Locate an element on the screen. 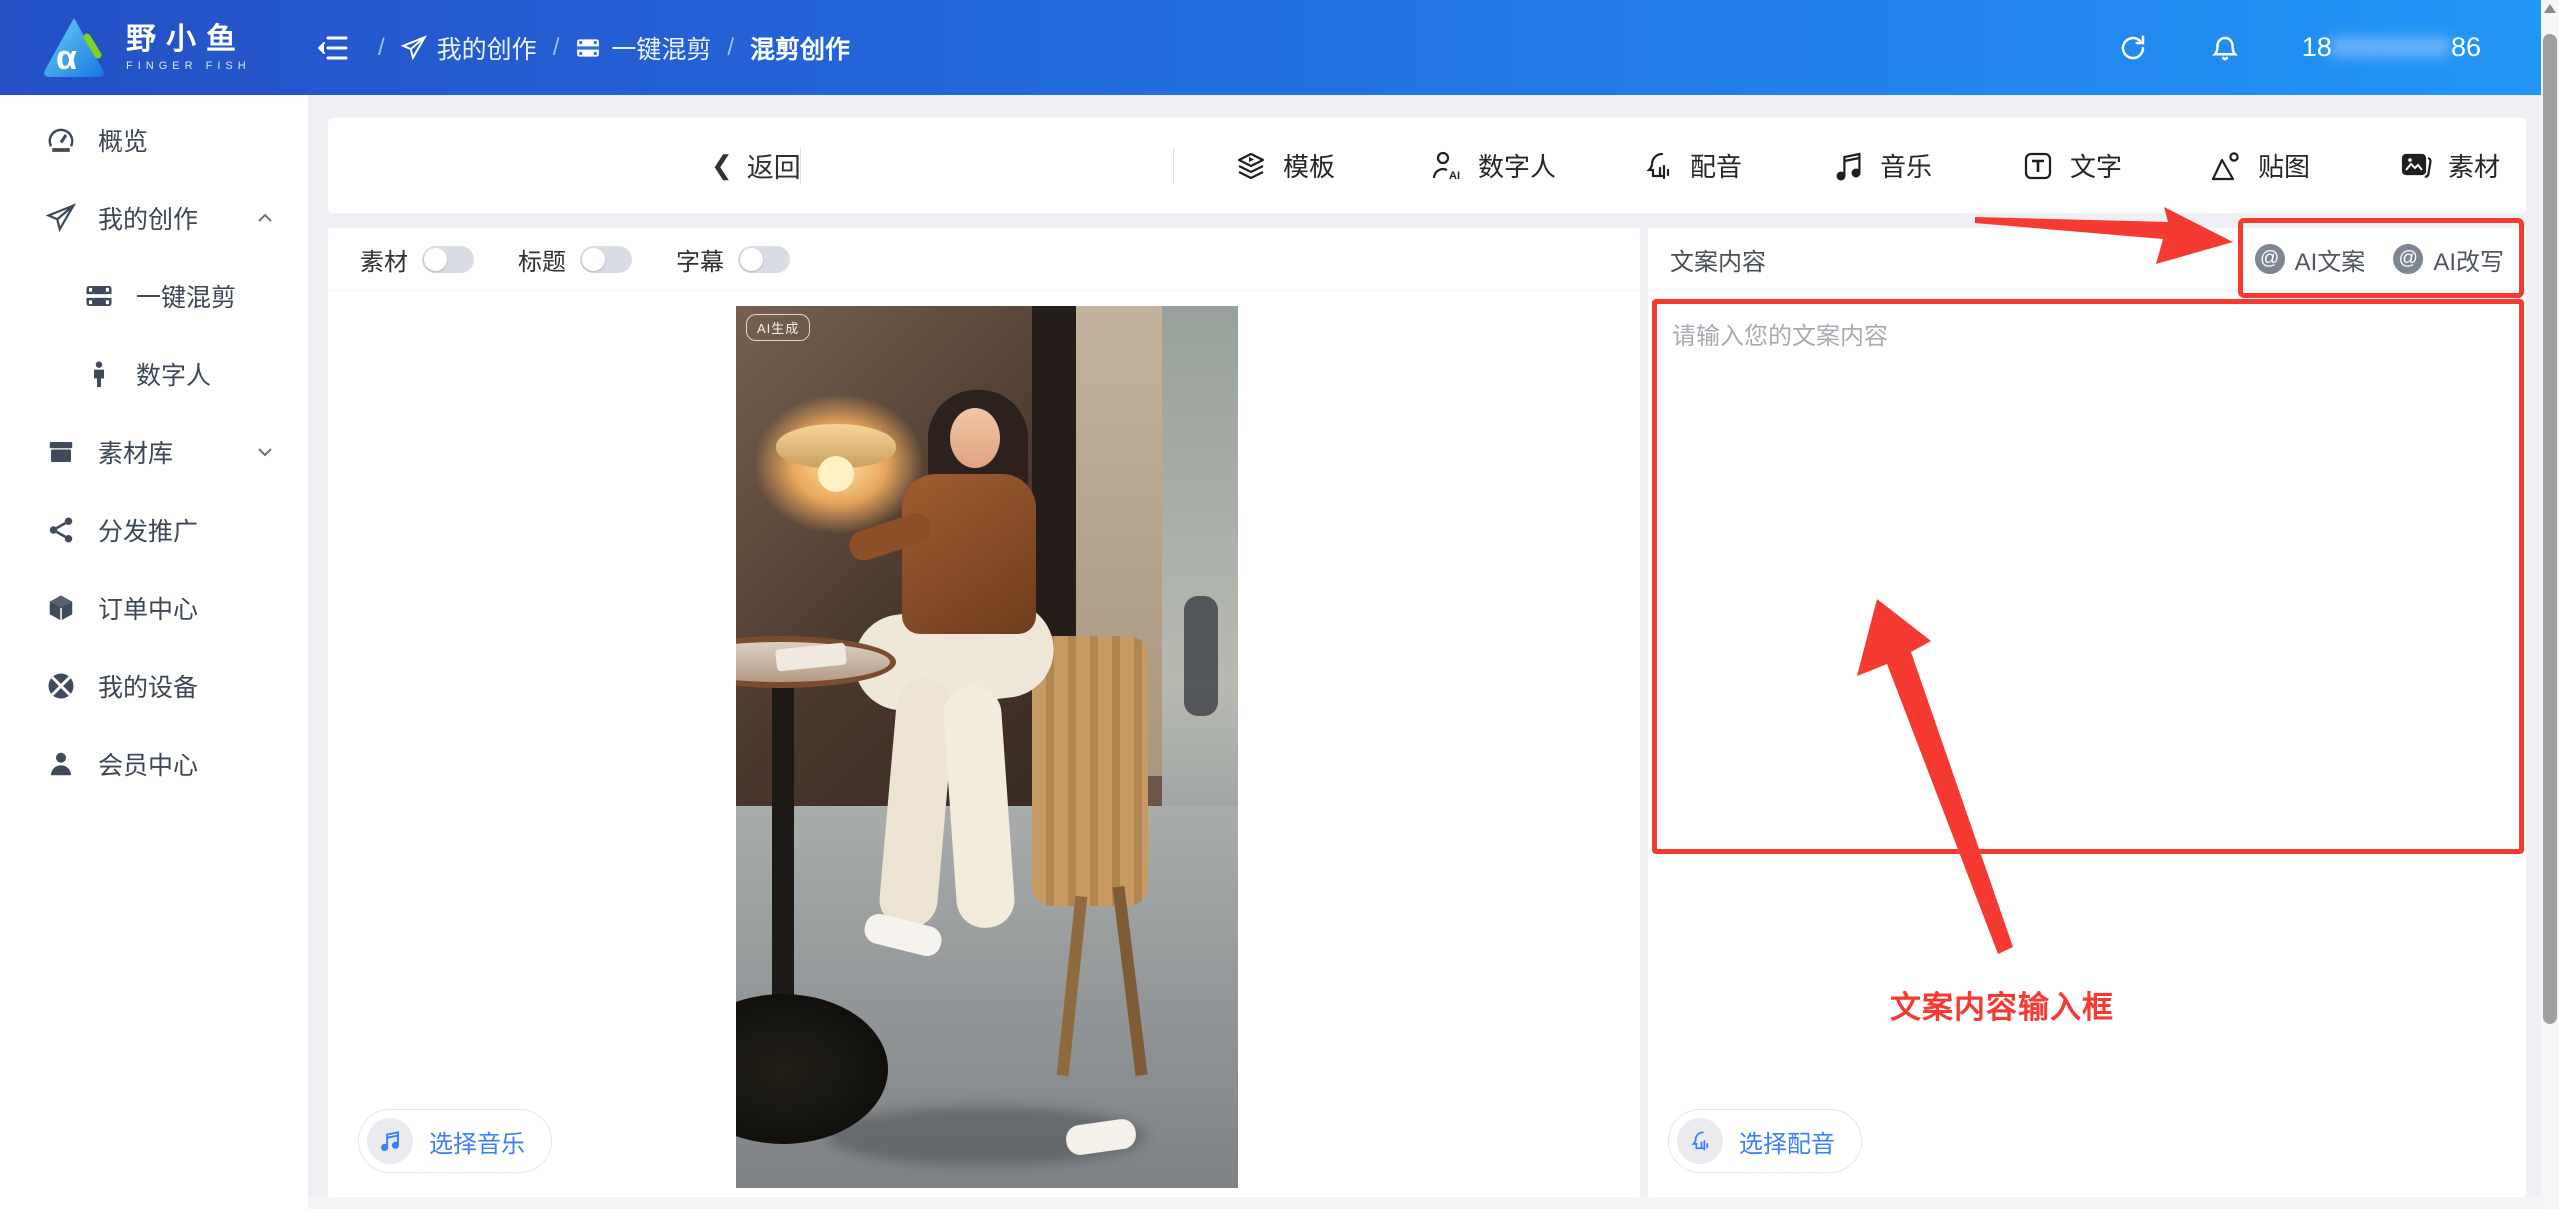 The height and width of the screenshot is (1209, 2559). scrollbar-up-arrow-icon is located at coordinates (2550, 8).